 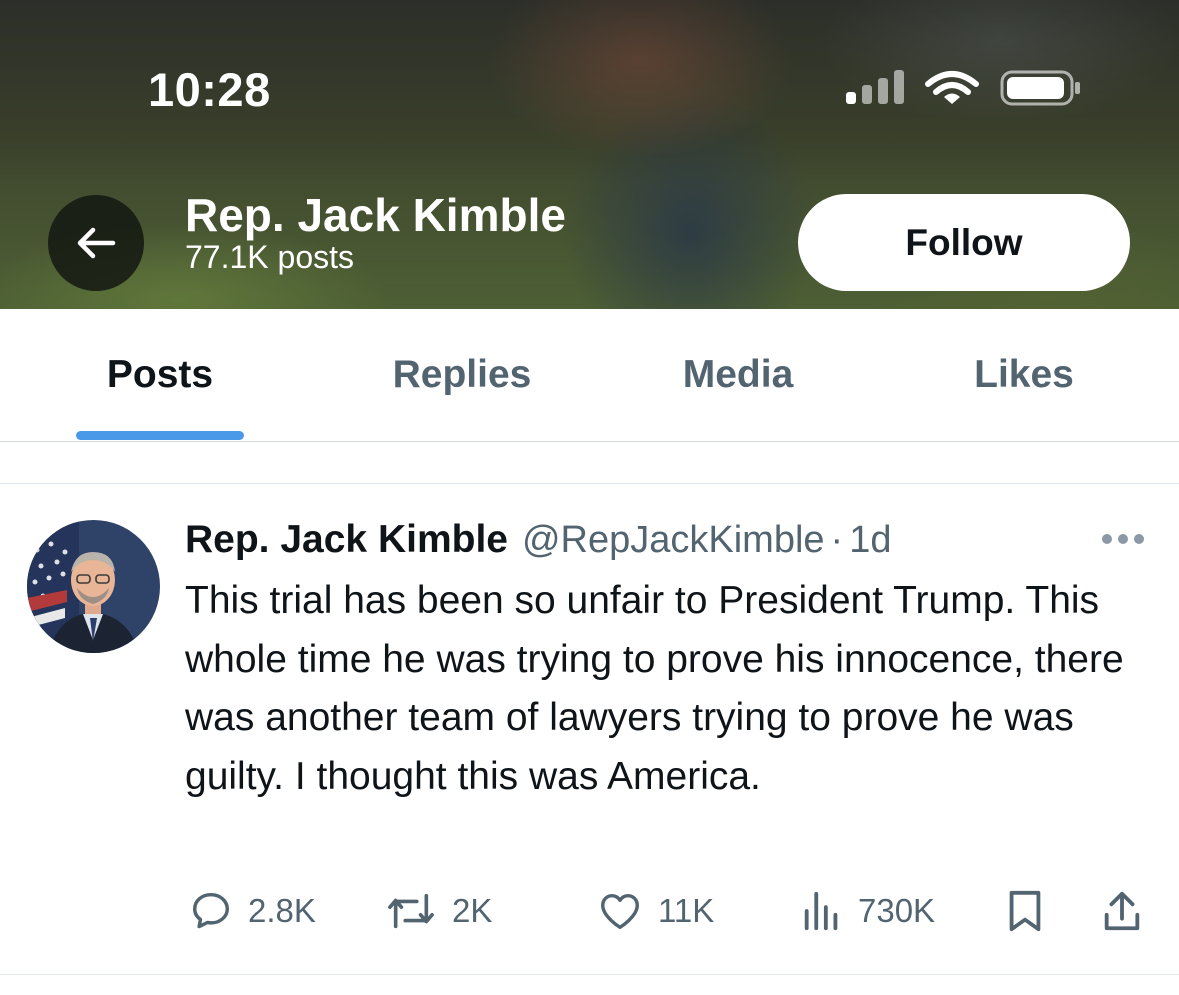 What do you see at coordinates (738, 375) in the screenshot?
I see `tab-media: Media` at bounding box center [738, 375].